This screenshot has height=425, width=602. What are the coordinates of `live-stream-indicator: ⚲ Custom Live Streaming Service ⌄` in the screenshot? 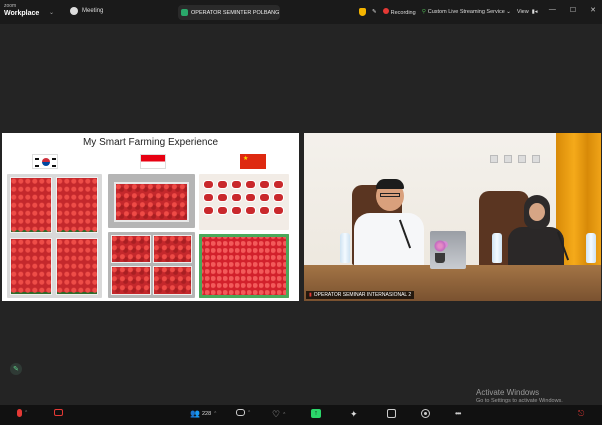 It's located at (466, 12).